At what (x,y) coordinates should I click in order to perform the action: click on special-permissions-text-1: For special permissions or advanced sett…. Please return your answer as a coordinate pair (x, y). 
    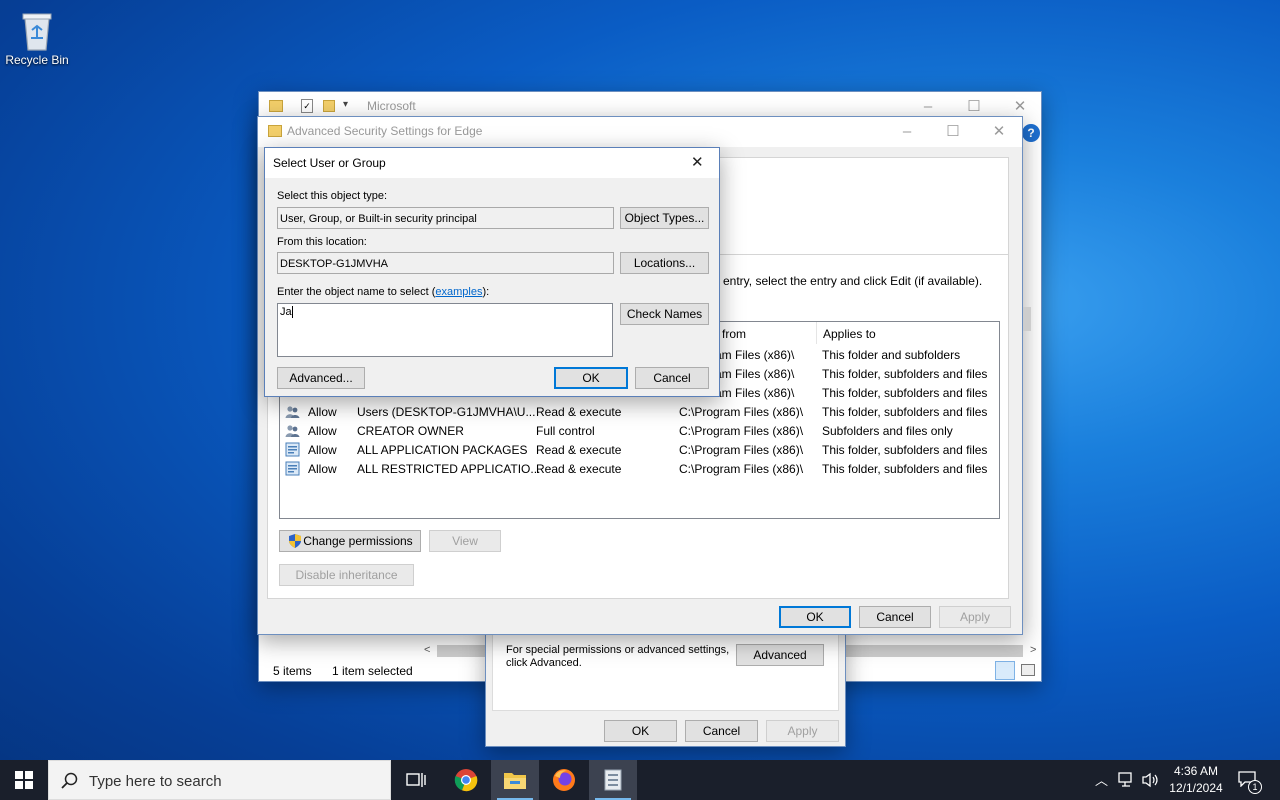
    Looking at the image, I should click on (618, 650).